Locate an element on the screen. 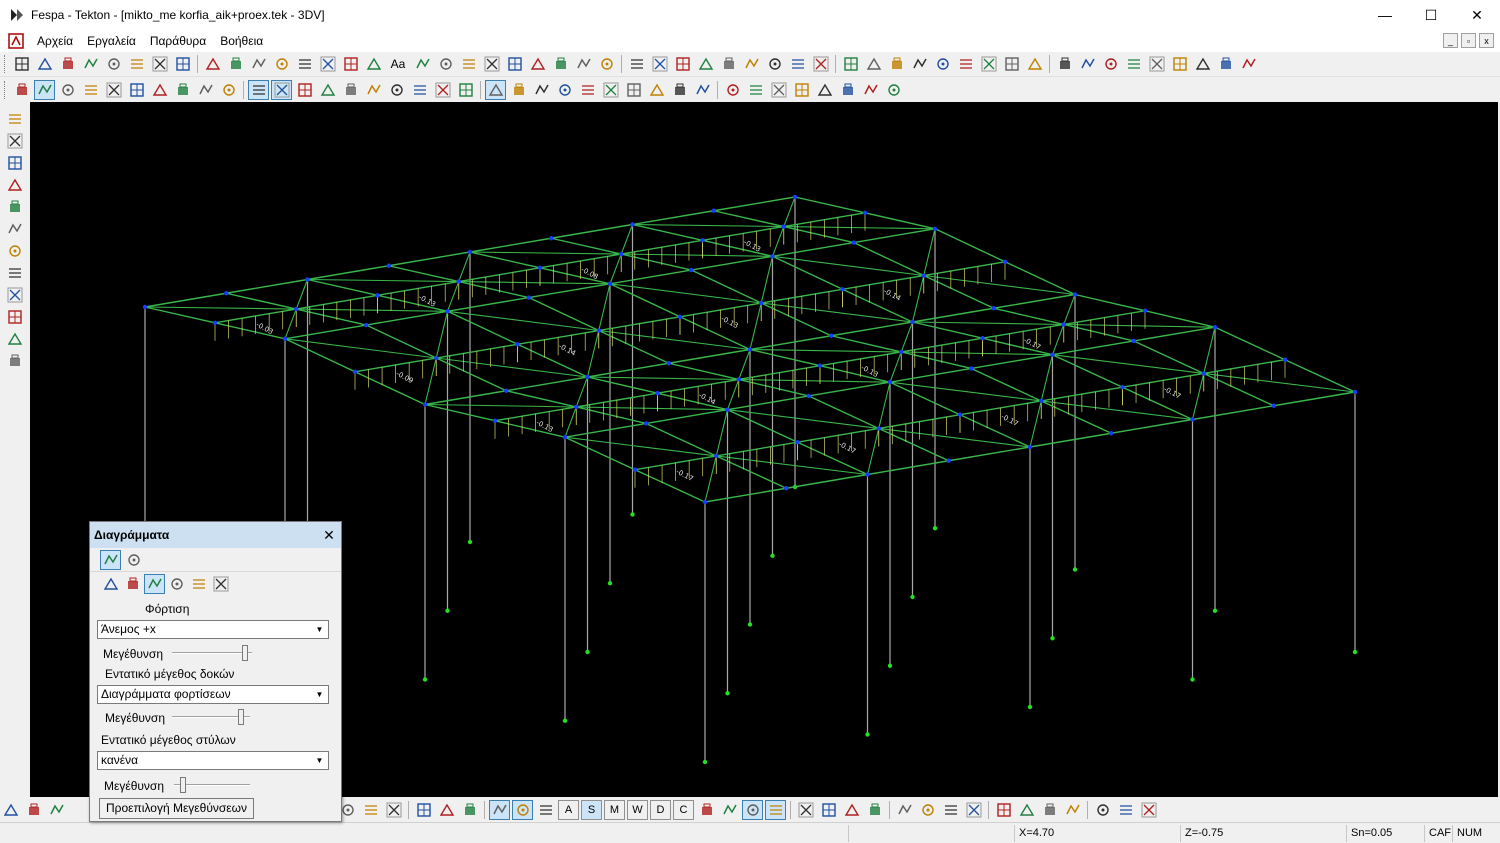 The width and height of the screenshot is (1500, 843). torsion-button is located at coordinates (176, 584).